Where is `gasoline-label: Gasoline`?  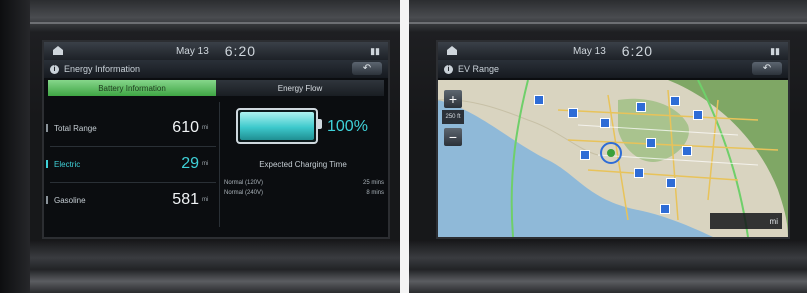
gasoline-label: Gasoline is located at coordinates (70, 200).